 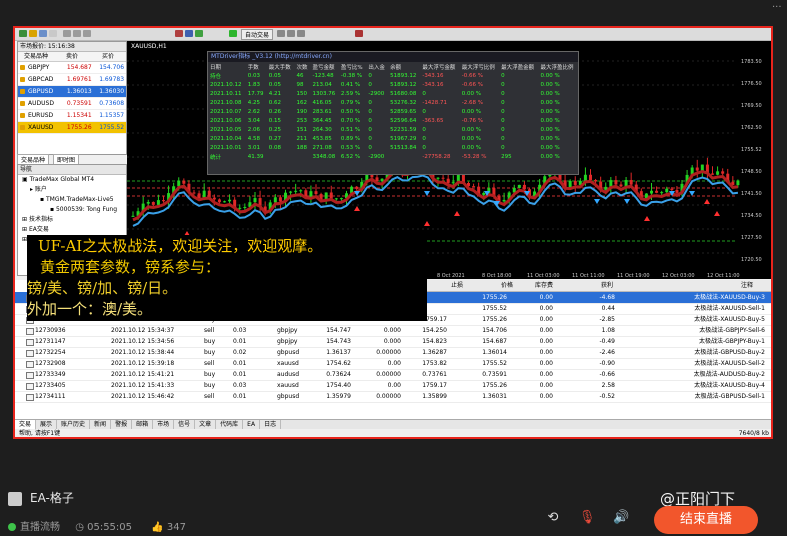 What do you see at coordinates (777, 7) in the screenshot?
I see `top-right-dots: ···` at bounding box center [777, 7].